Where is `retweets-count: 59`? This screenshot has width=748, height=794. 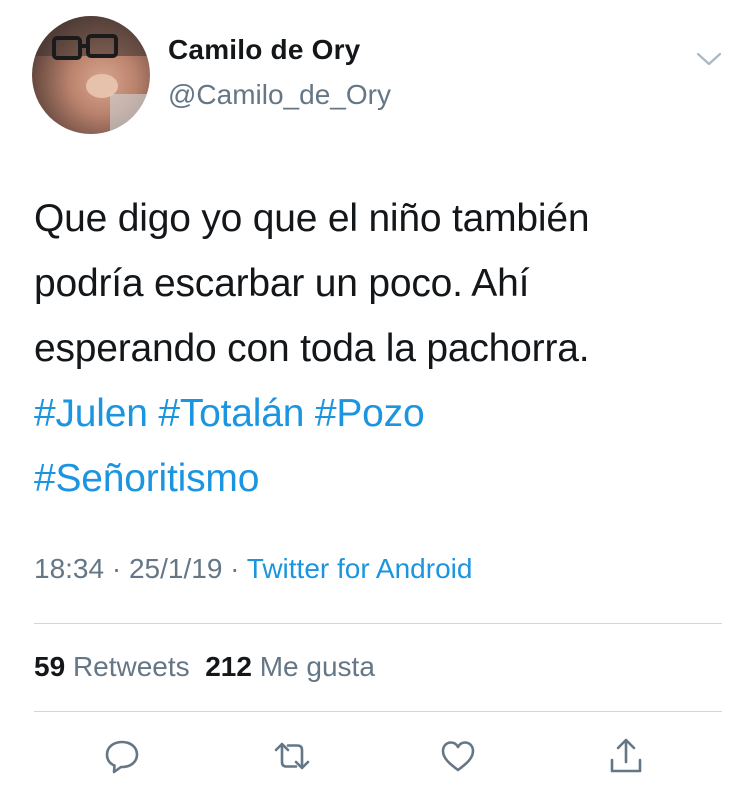
retweets-count: 59 is located at coordinates (50, 666).